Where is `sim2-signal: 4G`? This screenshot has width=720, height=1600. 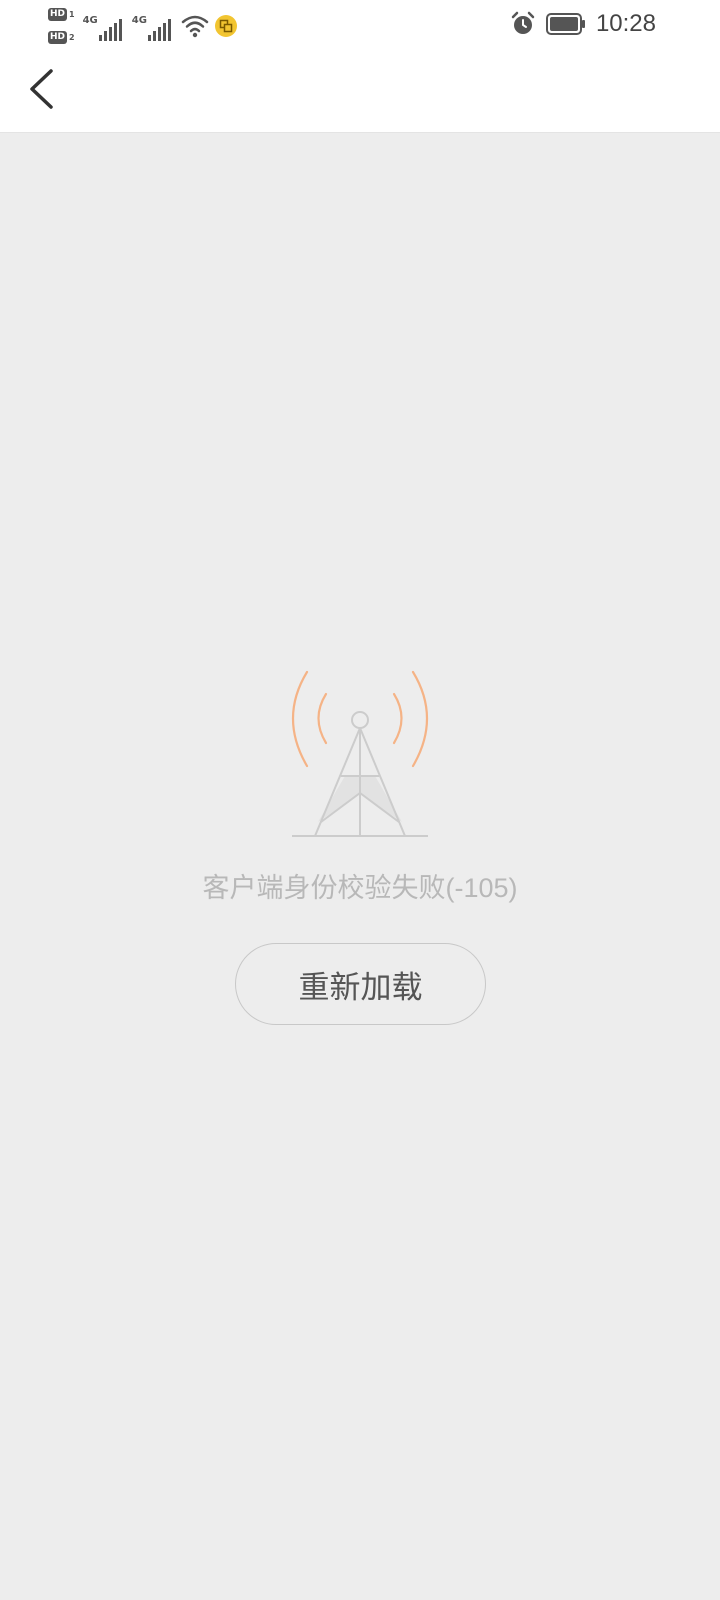
sim2-signal: 4G is located at coordinates (152, 26).